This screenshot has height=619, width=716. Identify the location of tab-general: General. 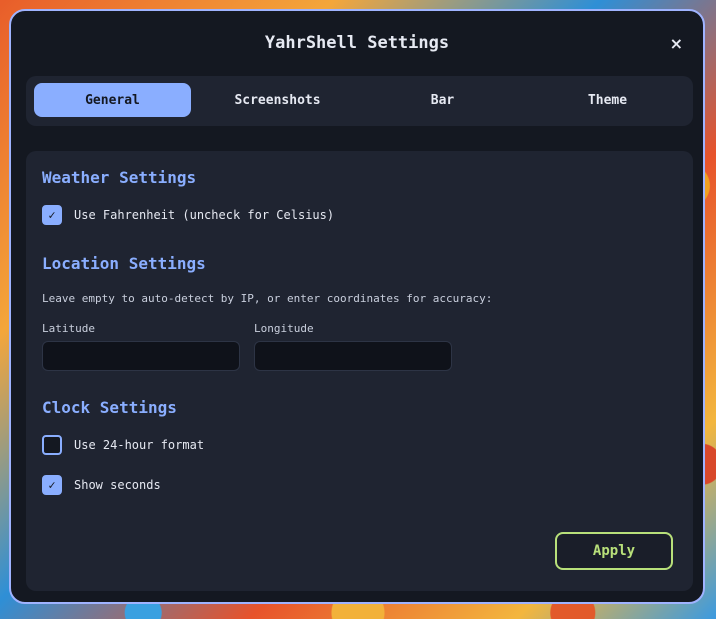
(112, 100).